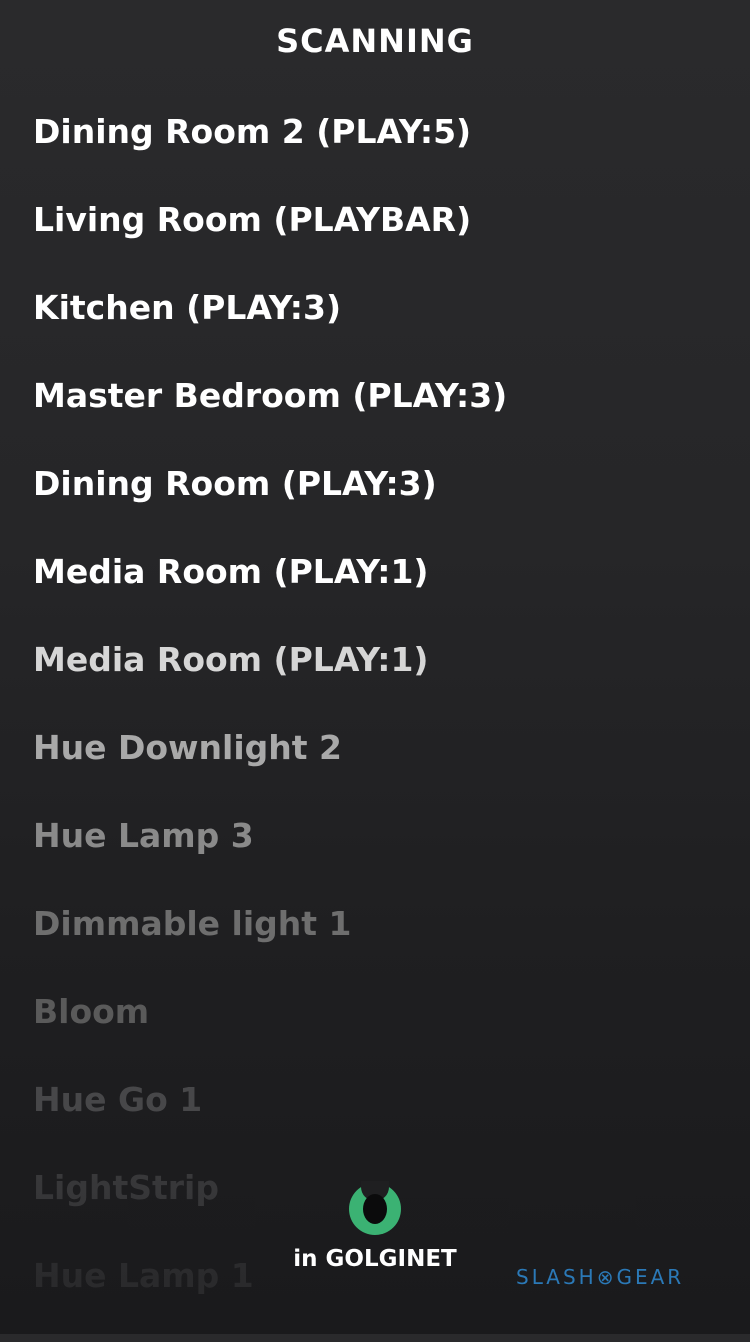 The width and height of the screenshot is (750, 1342). I want to click on scanning-spinner-icon, so click(375, 1208).